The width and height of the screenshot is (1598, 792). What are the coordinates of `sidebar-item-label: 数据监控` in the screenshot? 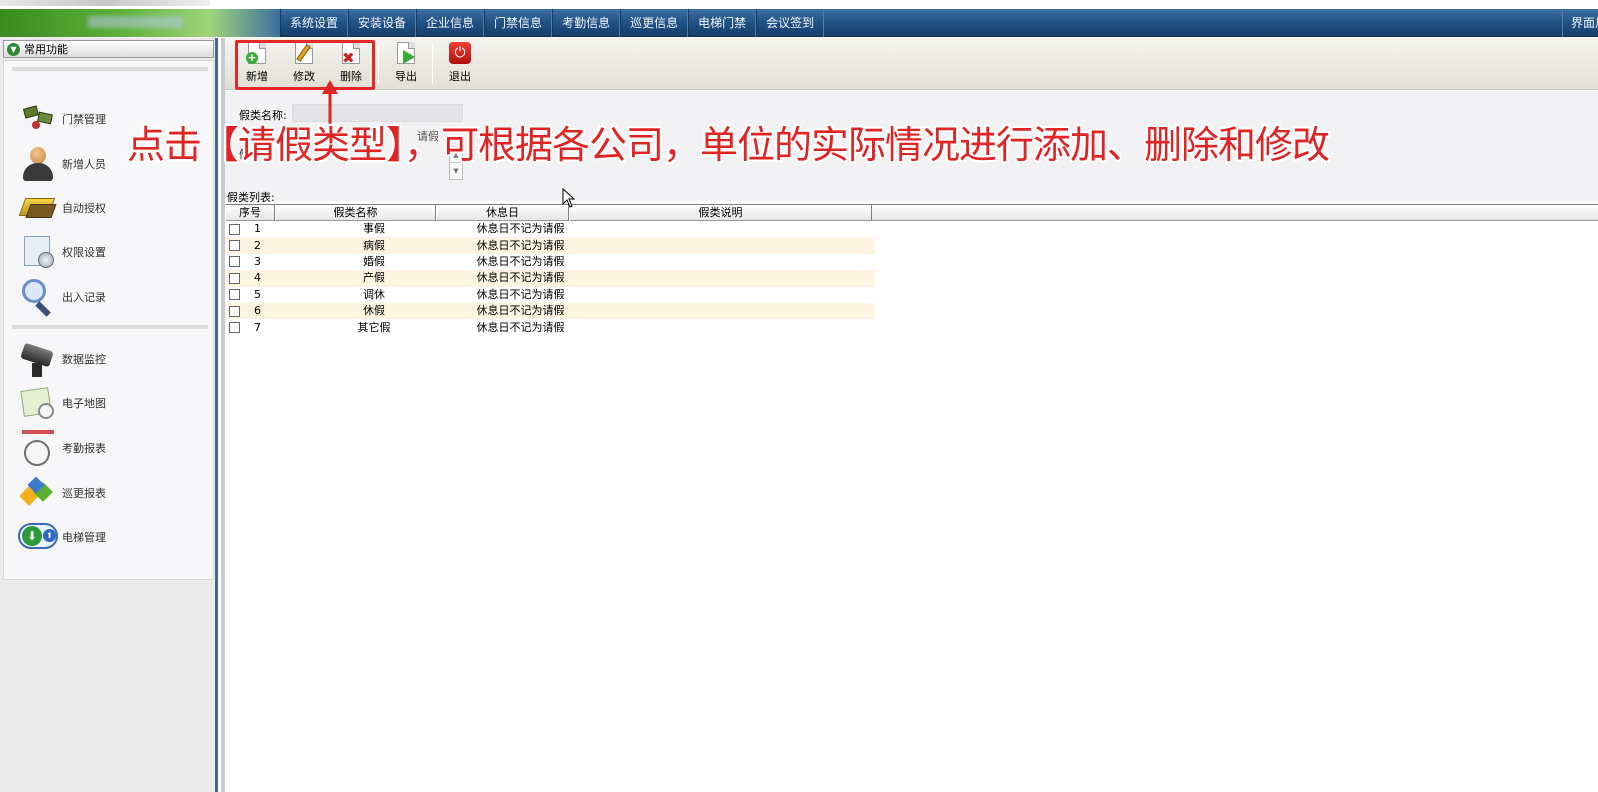 It's located at (84, 359).